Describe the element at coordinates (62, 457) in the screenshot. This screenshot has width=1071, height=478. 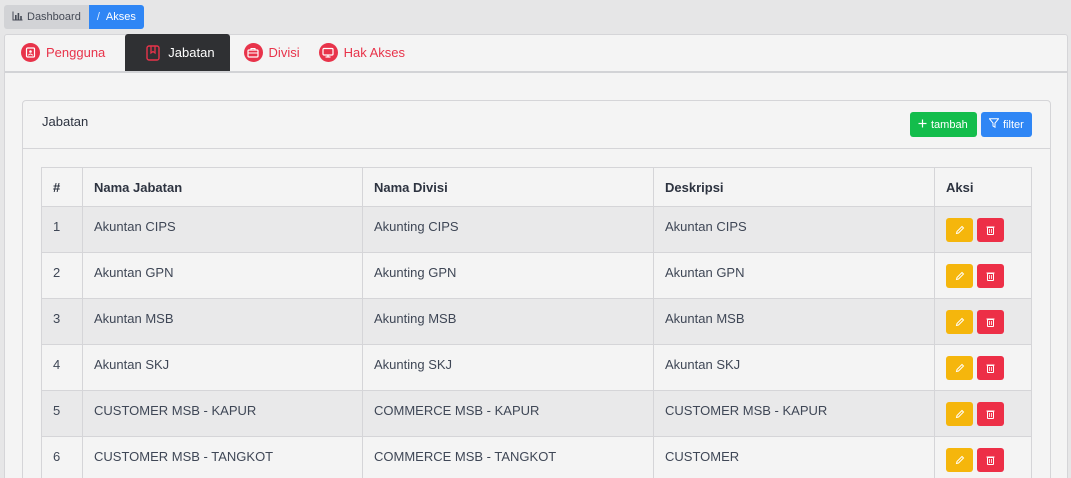
I see `cell-number: 6` at that location.